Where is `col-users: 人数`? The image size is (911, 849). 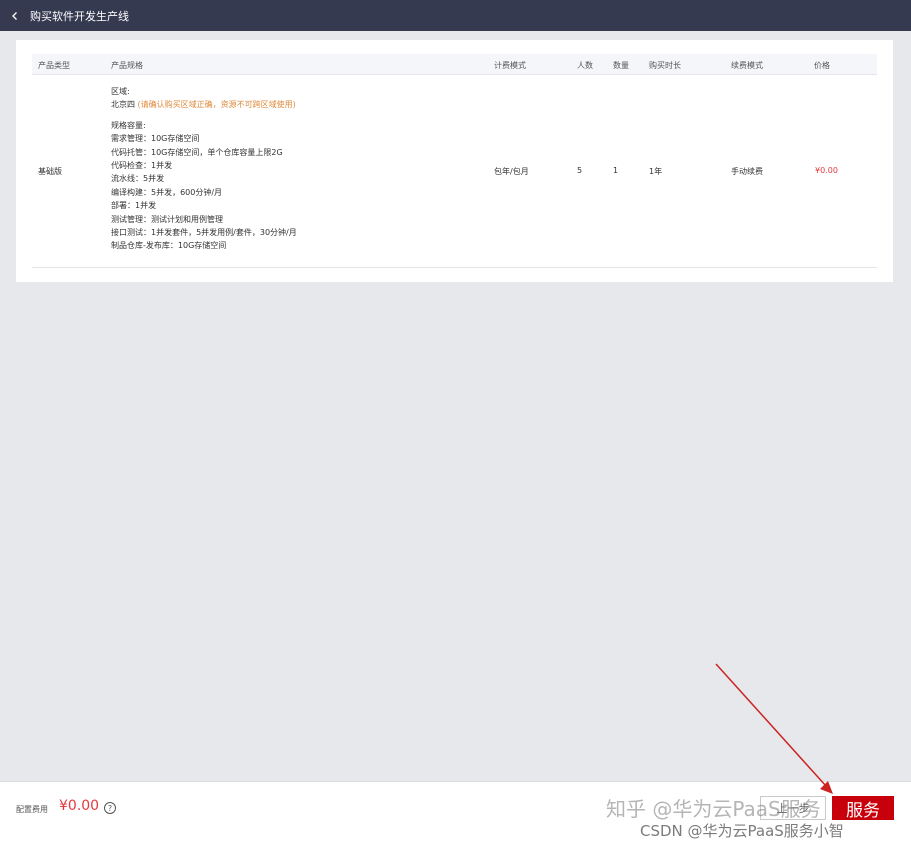
col-users: 人数 is located at coordinates (585, 65).